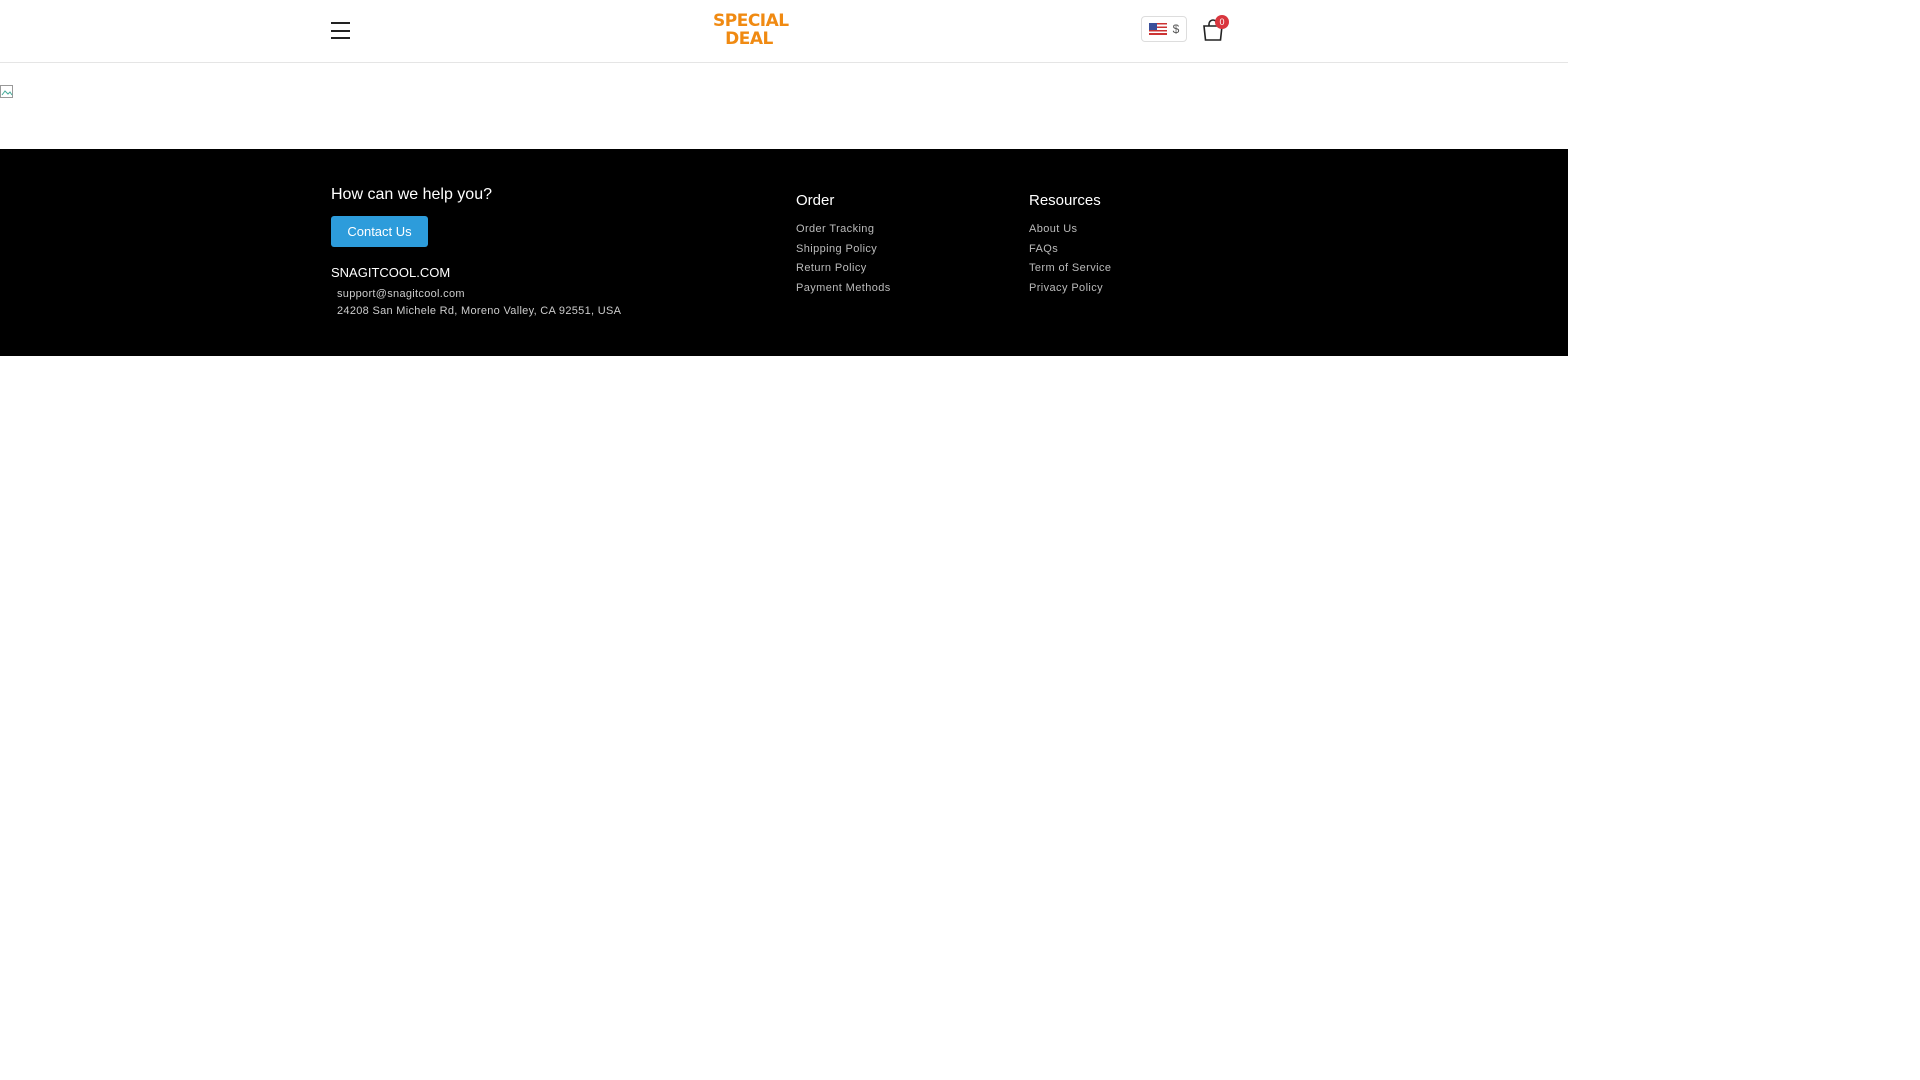 The width and height of the screenshot is (1920, 1080). I want to click on order-heading: Order, so click(815, 200).